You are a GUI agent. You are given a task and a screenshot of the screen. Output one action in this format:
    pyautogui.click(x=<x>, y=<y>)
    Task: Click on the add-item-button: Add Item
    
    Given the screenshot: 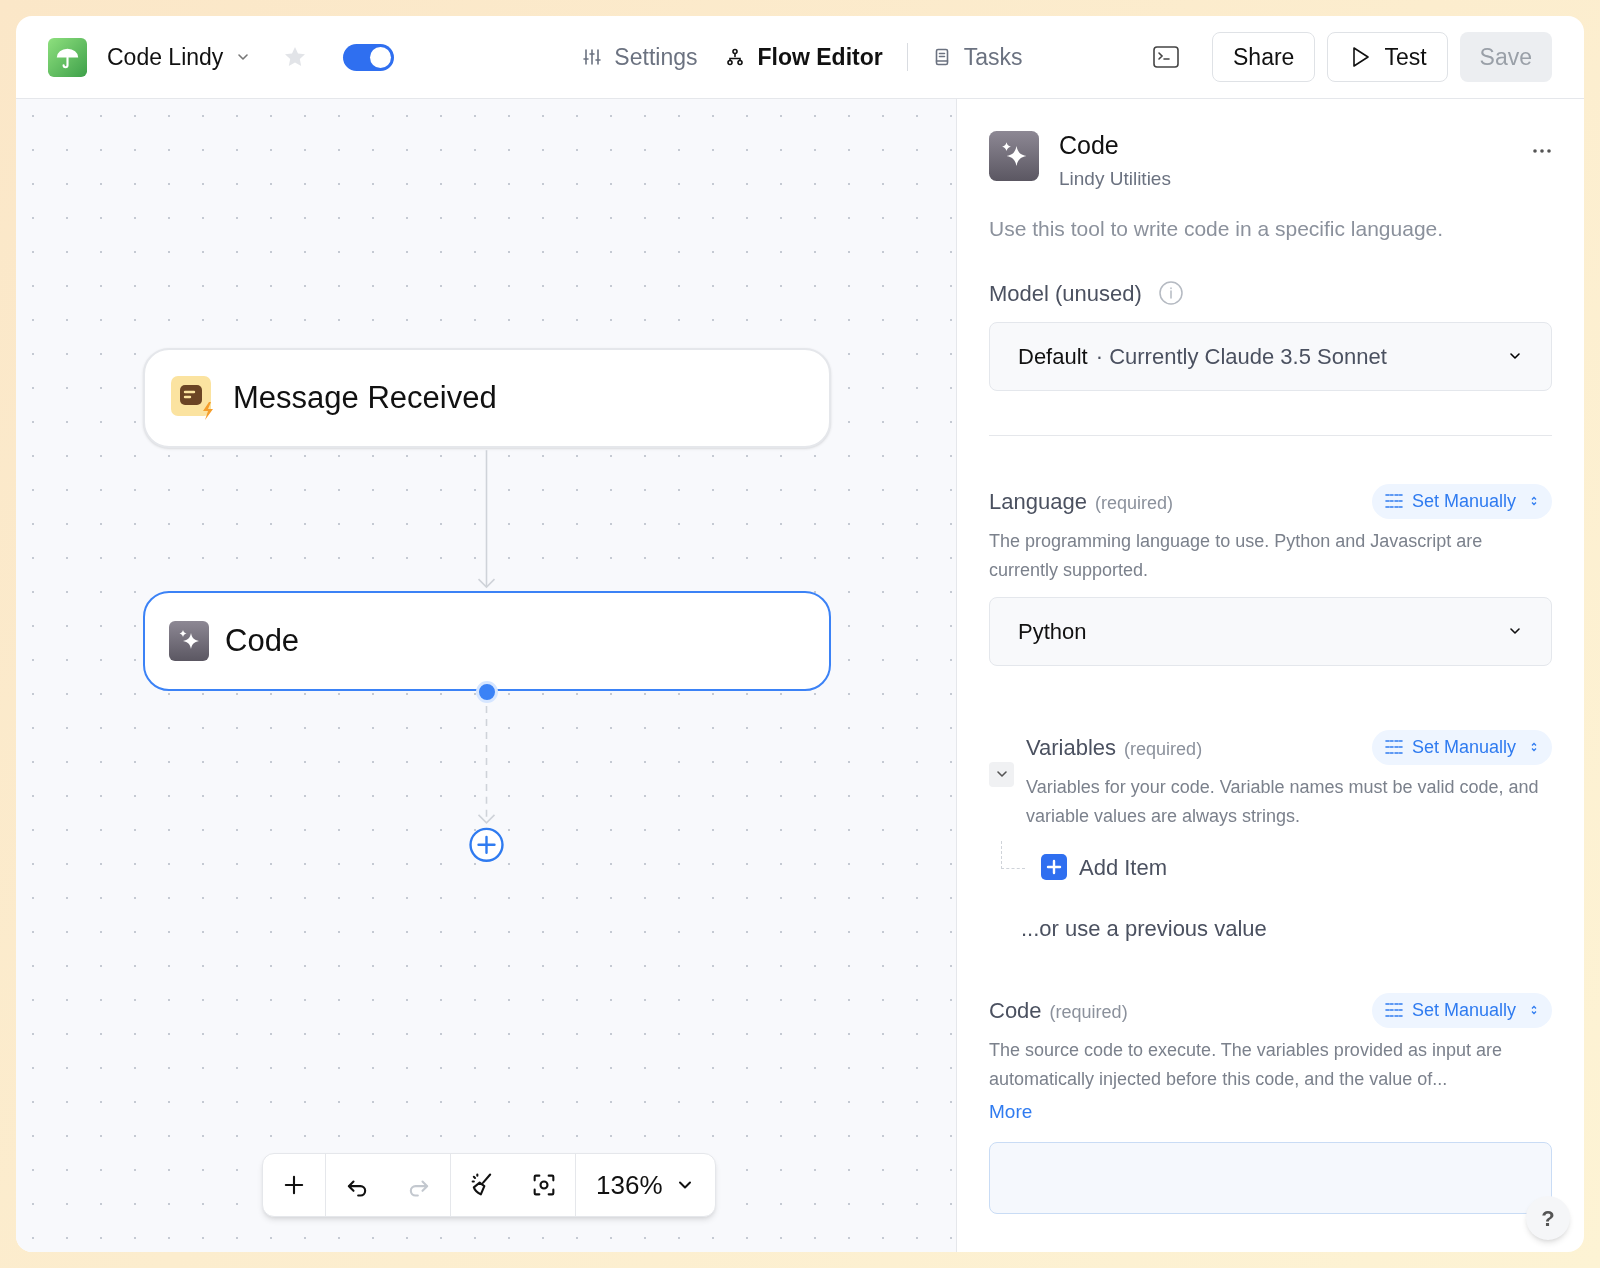 What is the action you would take?
    pyautogui.click(x=1104, y=867)
    